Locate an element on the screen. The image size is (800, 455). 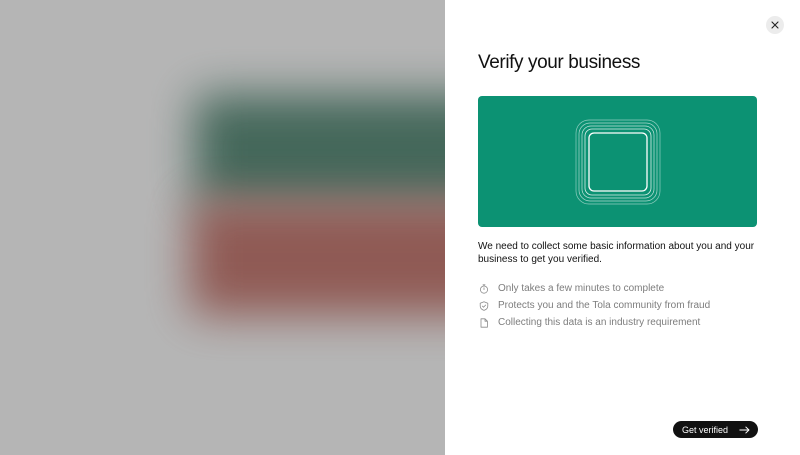
get-verified-label: Get verified is located at coordinates (705, 429).